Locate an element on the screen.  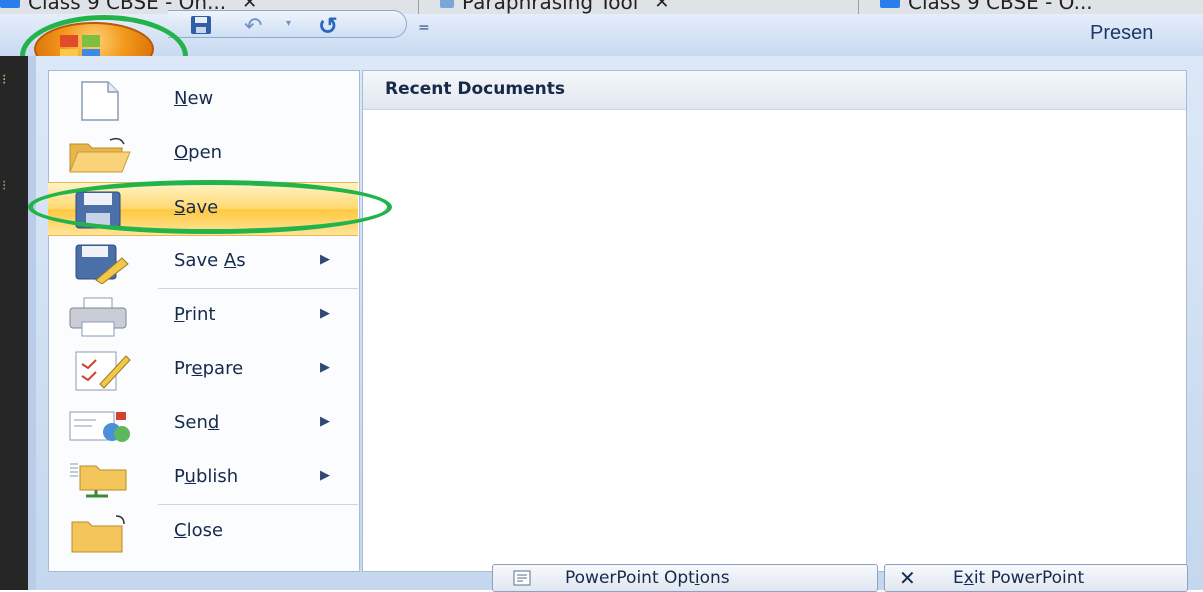
customize-toolbar-icon: = is located at coordinates (424, 28).